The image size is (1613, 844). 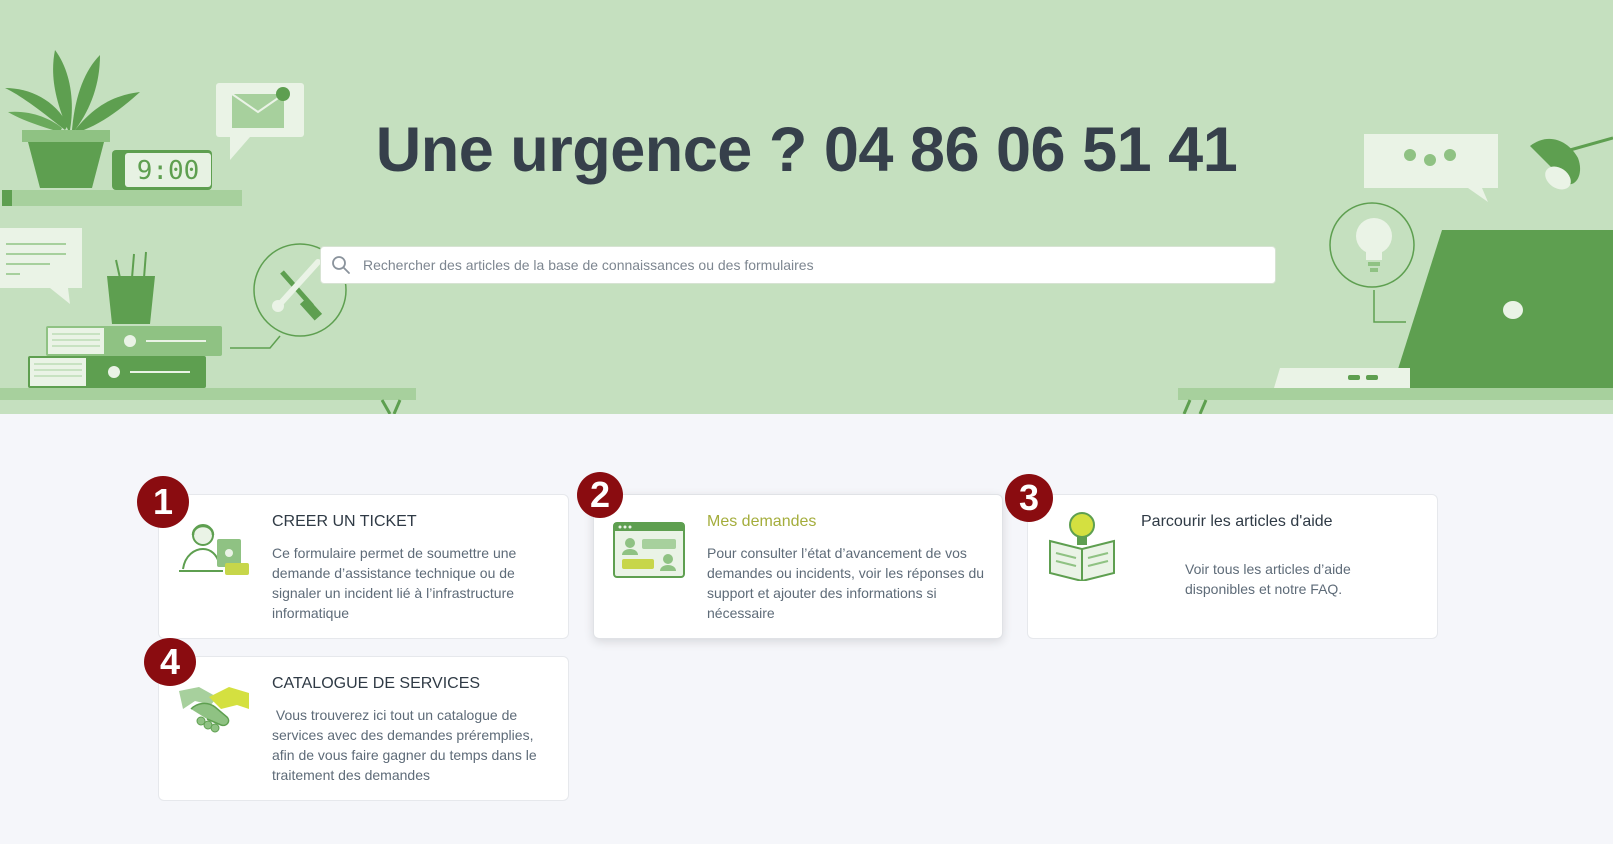 What do you see at coordinates (600, 495) in the screenshot?
I see `step-badge-2: 2` at bounding box center [600, 495].